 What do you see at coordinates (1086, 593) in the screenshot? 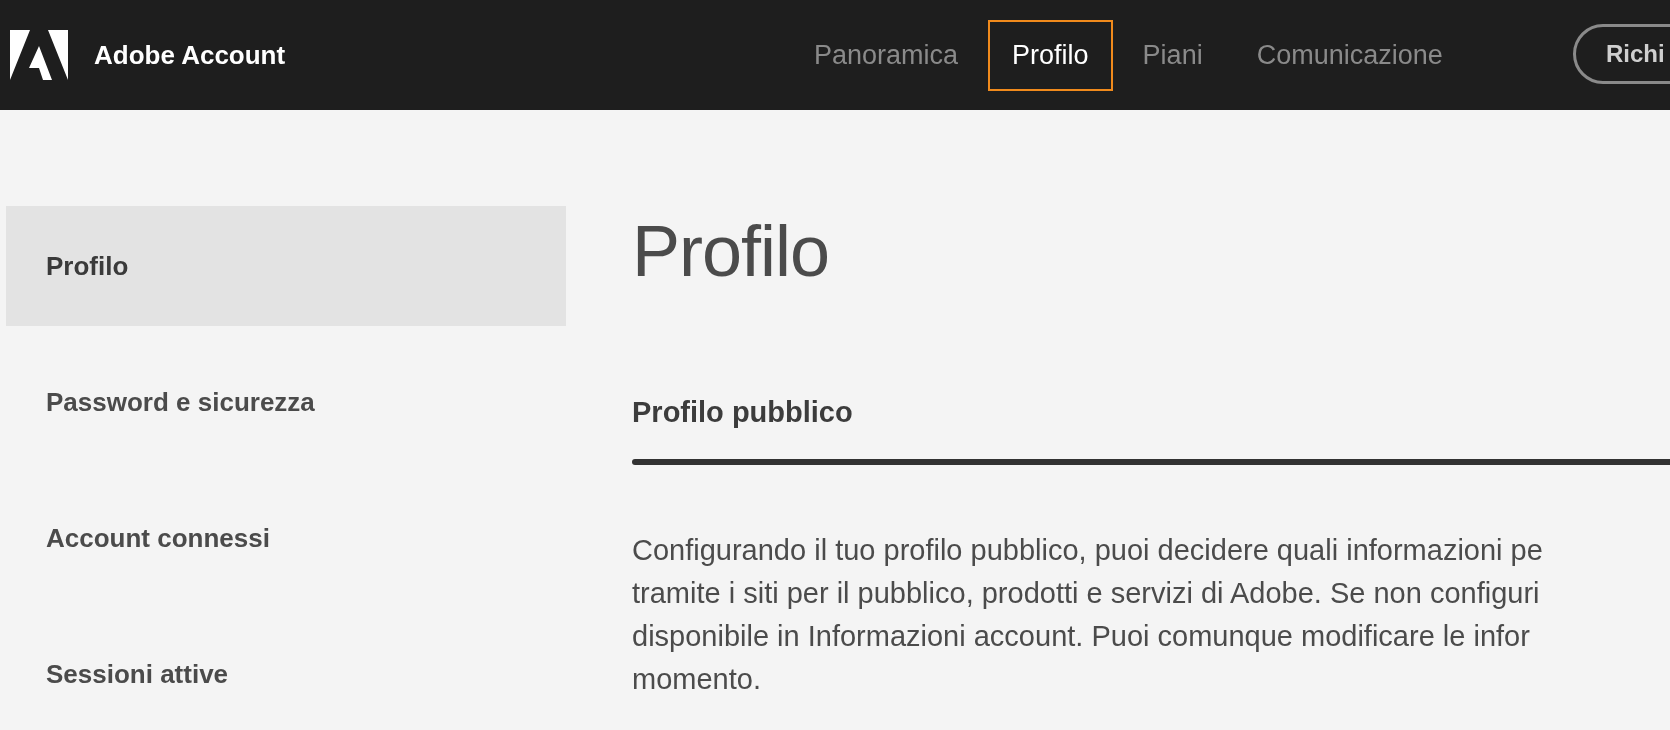
I see `paragraph-line: tramite i siti per il pubblico, prodotti e servizi di Adobe. Se non configuri` at bounding box center [1086, 593].